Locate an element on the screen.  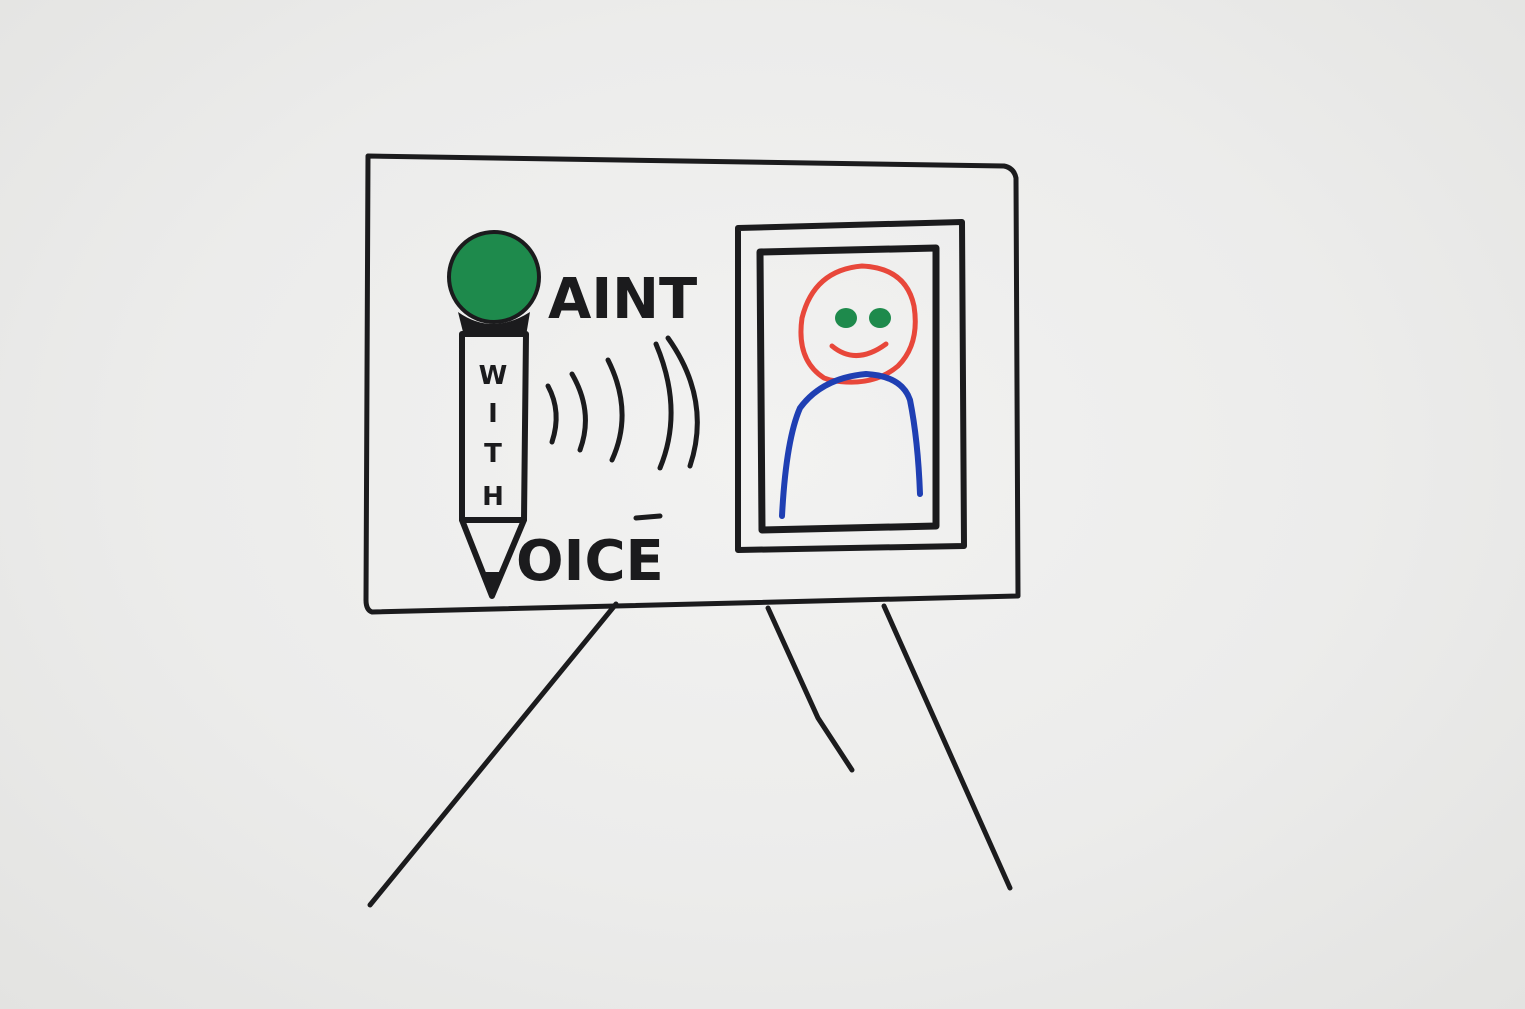
title-word-oice: OICE is located at coordinates (590, 561).